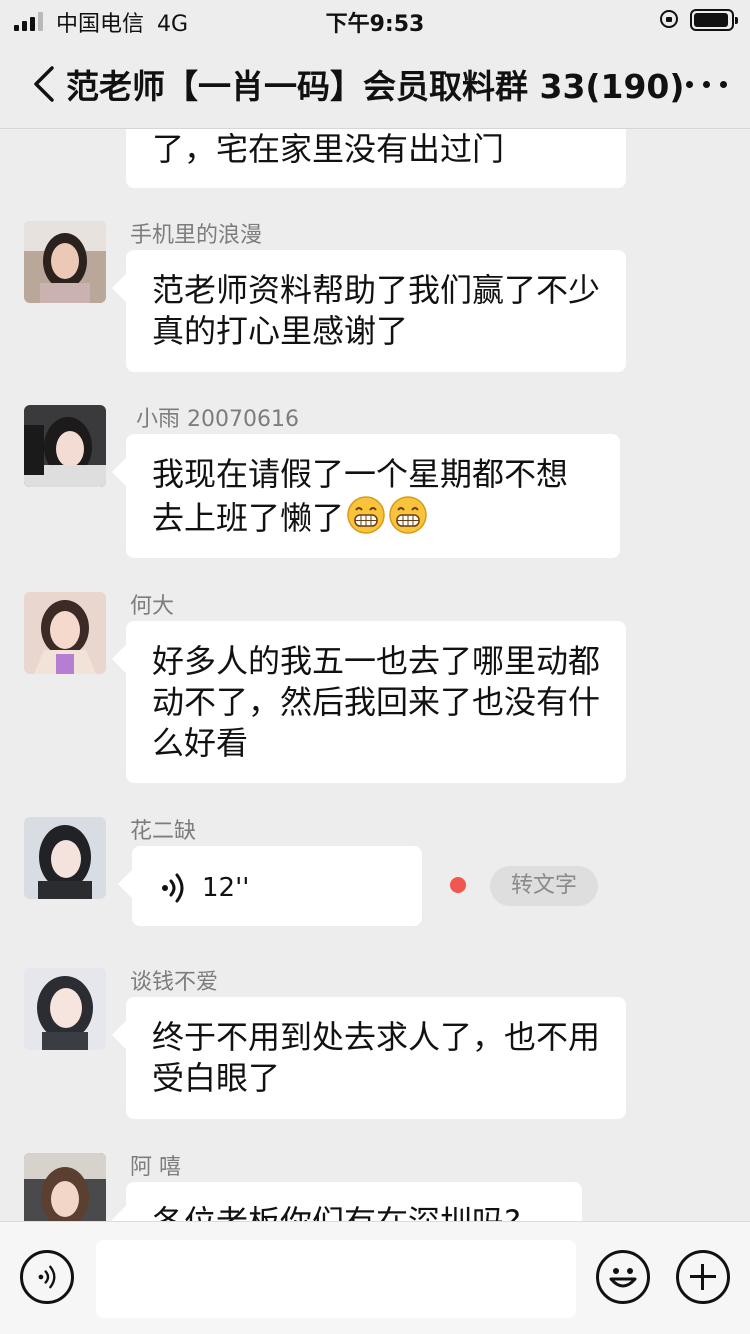  I want to click on voice-input-toggle, so click(47, 1277).